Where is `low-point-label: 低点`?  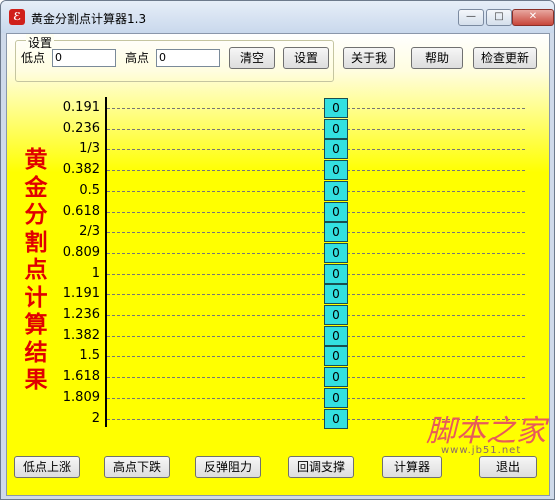 low-point-label: 低点 is located at coordinates (33, 58).